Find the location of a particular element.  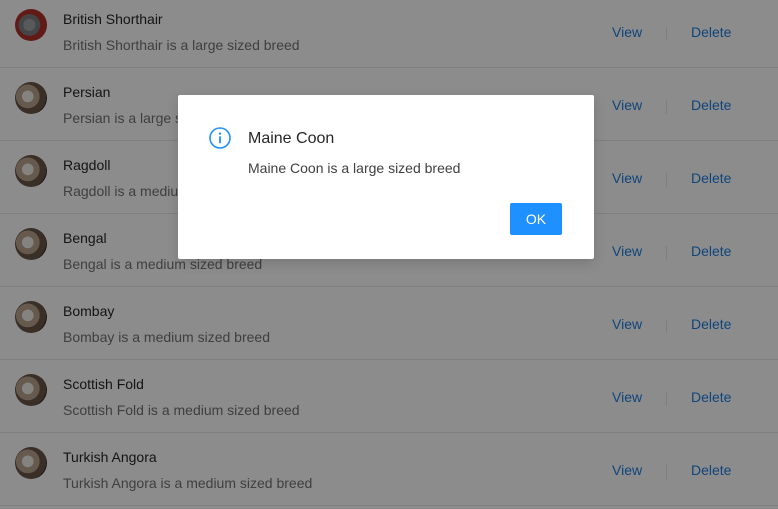

modal-title: Maine Coon is located at coordinates (291, 138).